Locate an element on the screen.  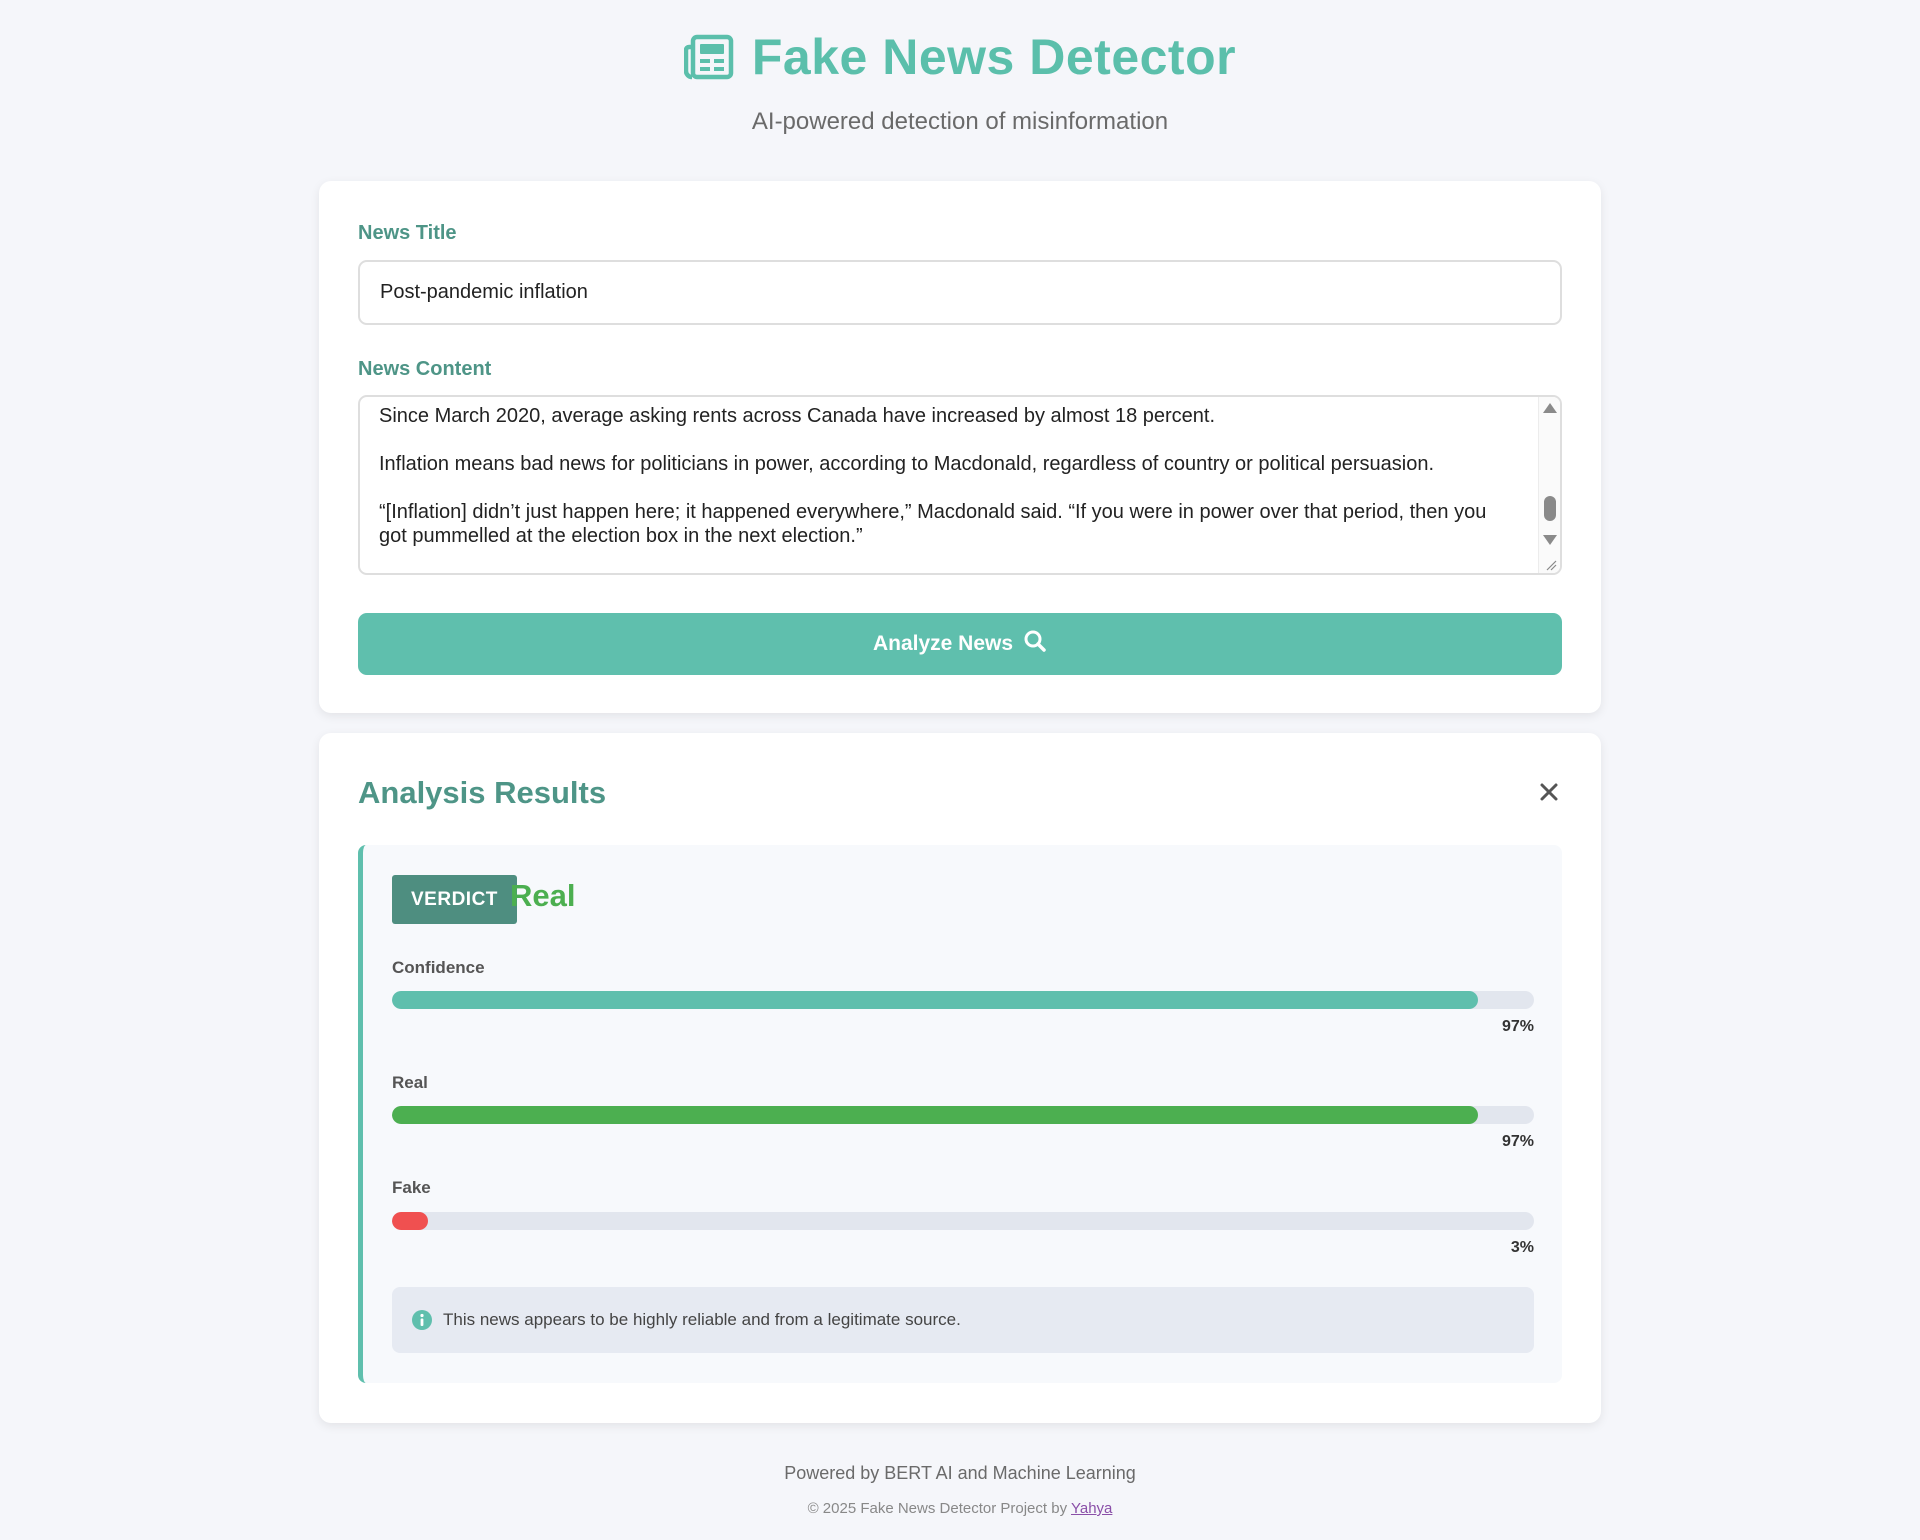
search-icon is located at coordinates (1035, 644).